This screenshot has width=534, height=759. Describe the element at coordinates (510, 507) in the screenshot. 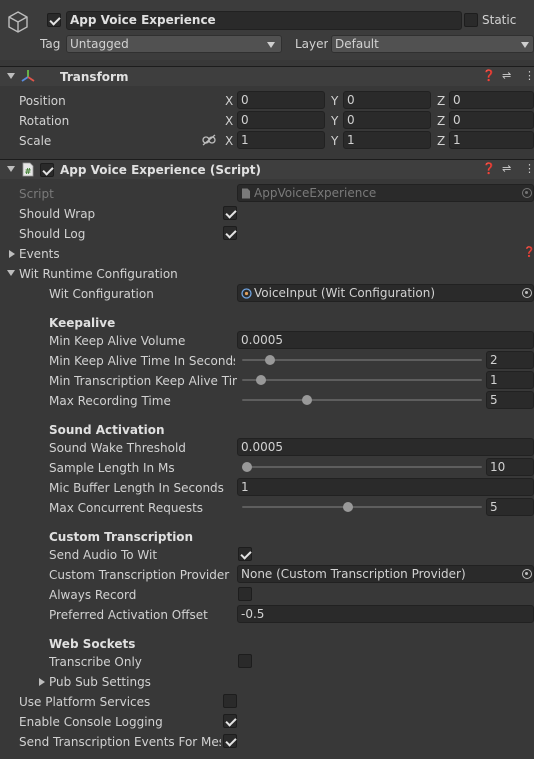

I see `max-concurrent-field: 5` at that location.